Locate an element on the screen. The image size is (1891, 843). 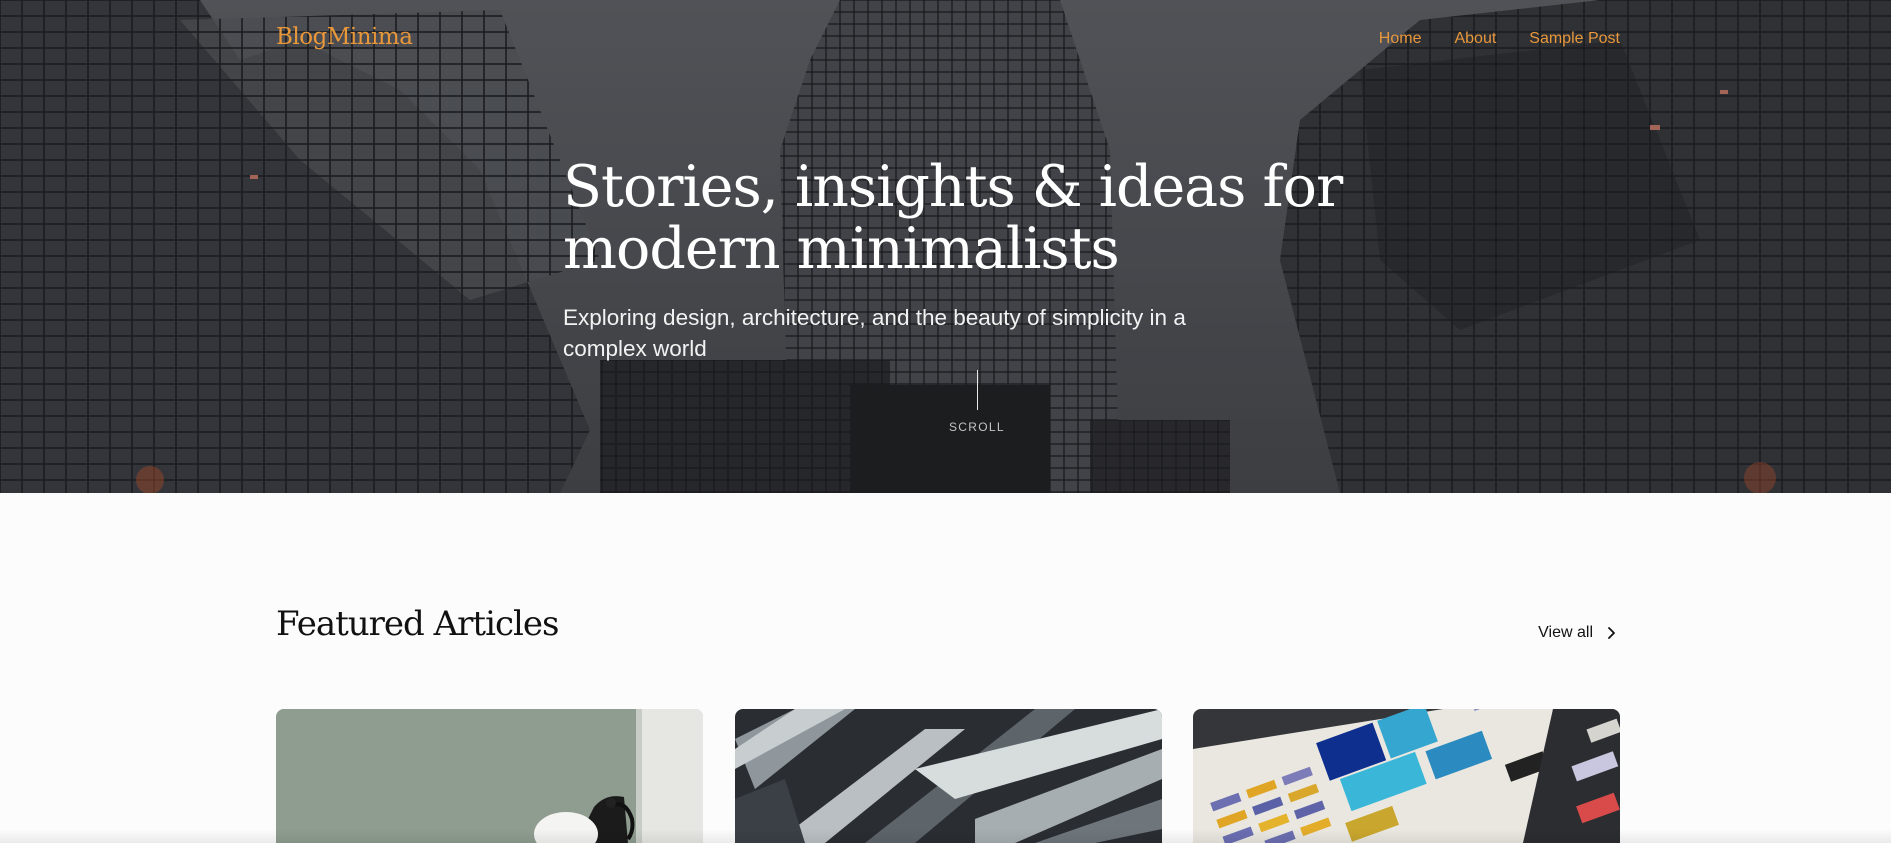
nav-link-sample-post: Sample Post is located at coordinates (1574, 39).